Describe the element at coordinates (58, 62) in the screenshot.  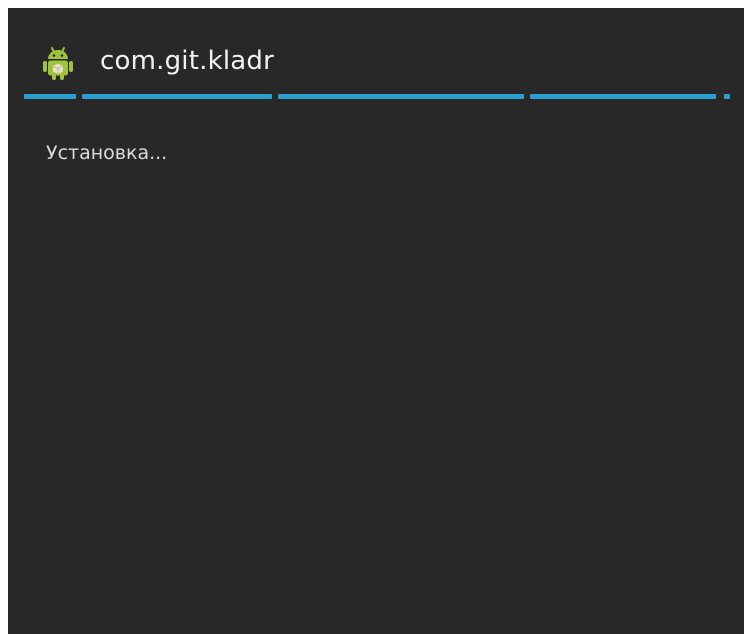
I see `android-icon` at that location.